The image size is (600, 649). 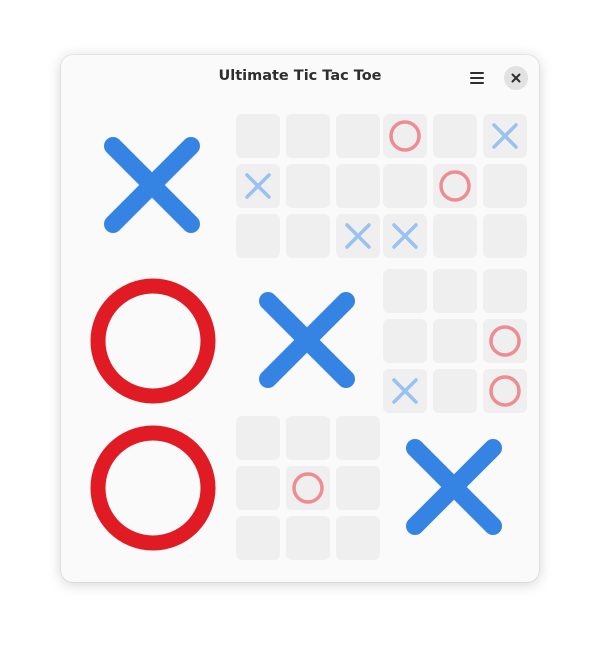 I want to click on close-button, so click(x=516, y=78).